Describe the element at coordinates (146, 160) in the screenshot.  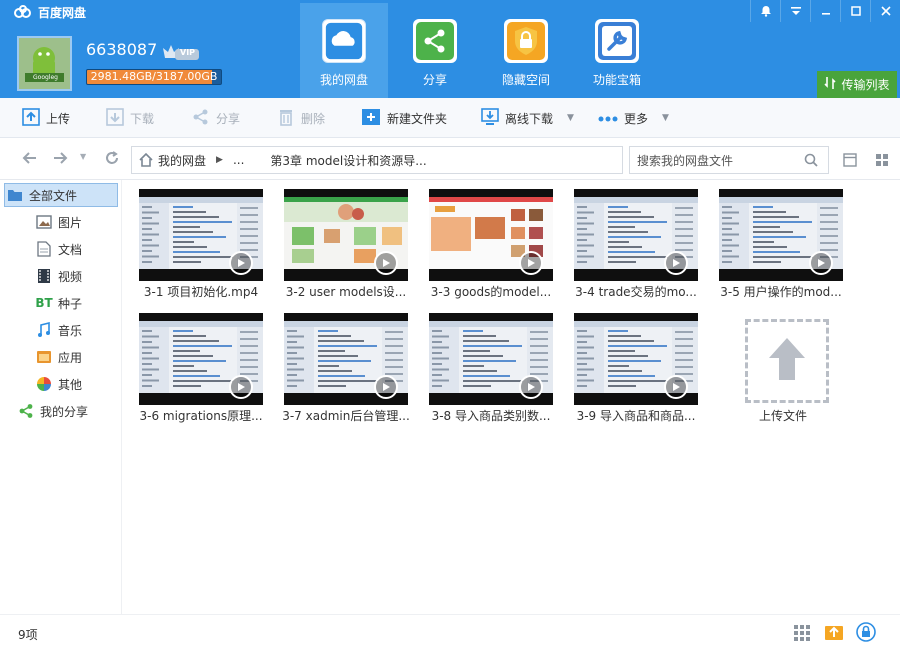
I see `home-icon` at that location.